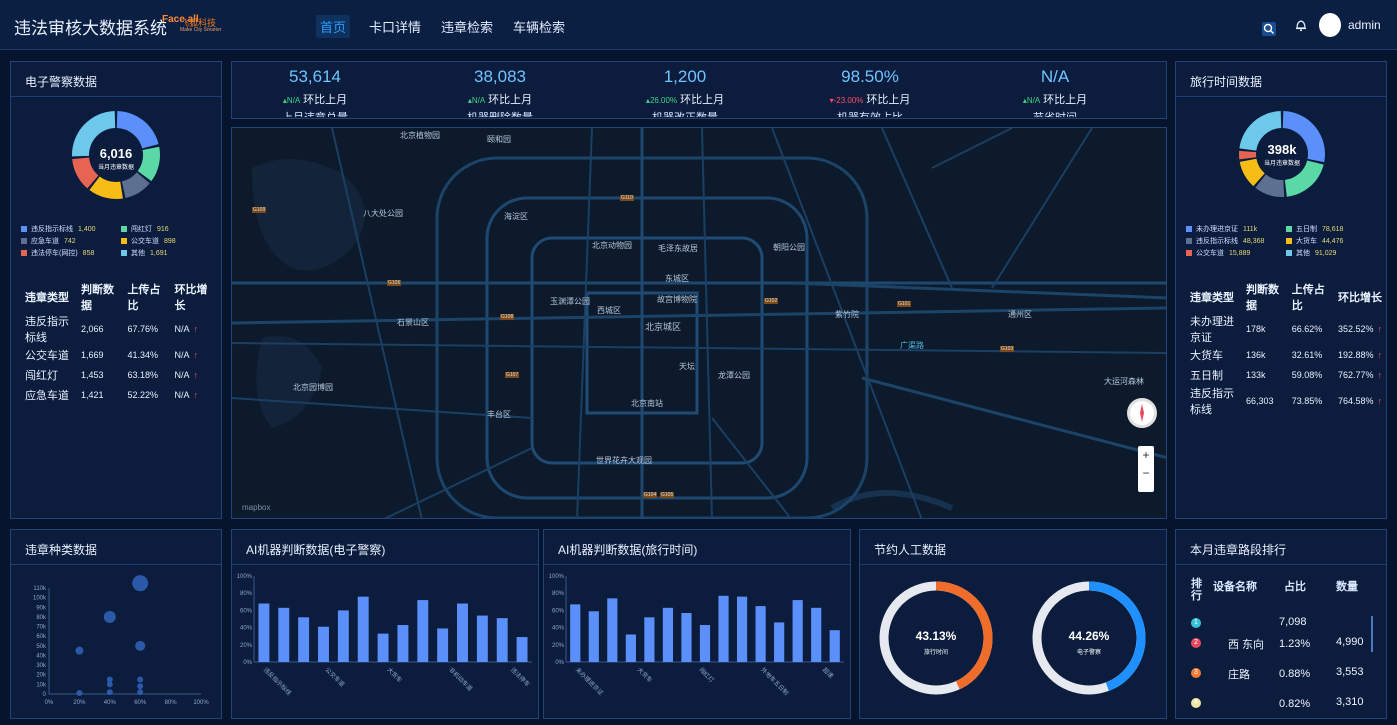  What do you see at coordinates (1146, 473) in the screenshot?
I see `zoom-out-button: −` at bounding box center [1146, 473].